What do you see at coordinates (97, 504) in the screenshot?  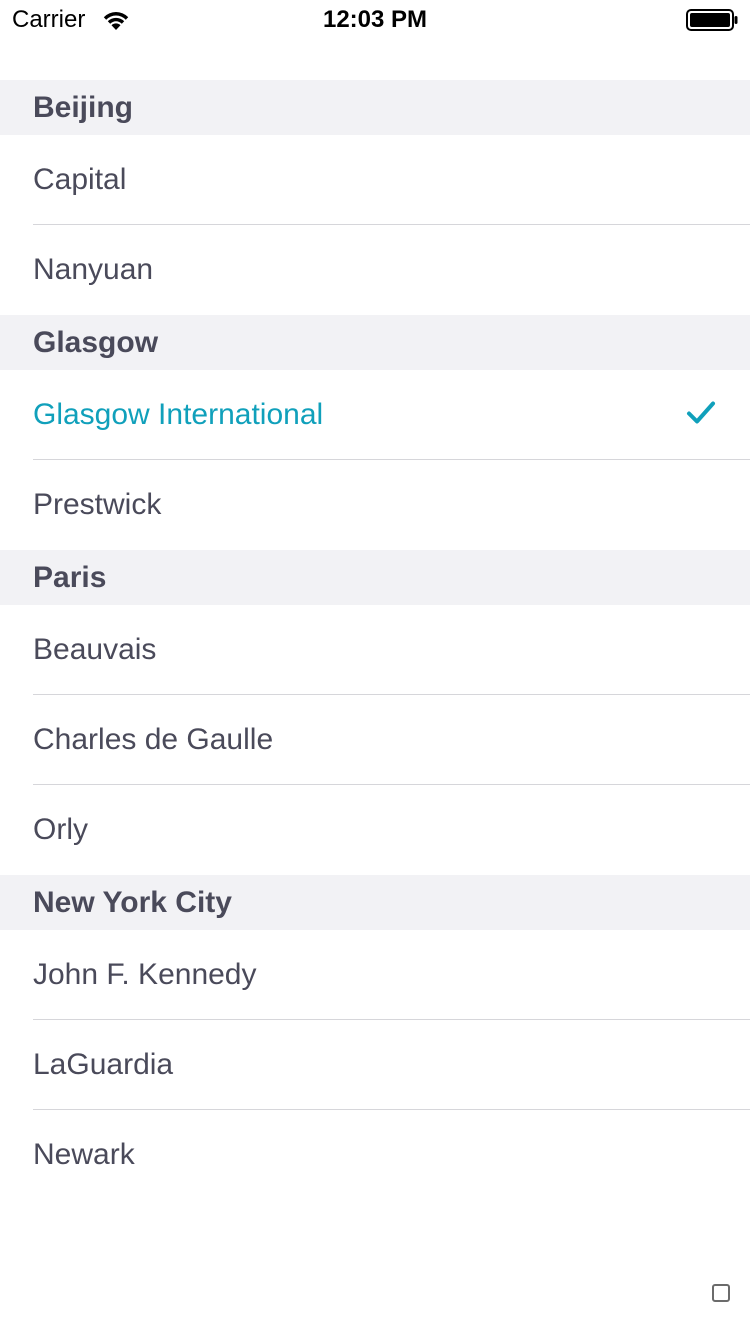 I see `list-item-label: Prestwick` at bounding box center [97, 504].